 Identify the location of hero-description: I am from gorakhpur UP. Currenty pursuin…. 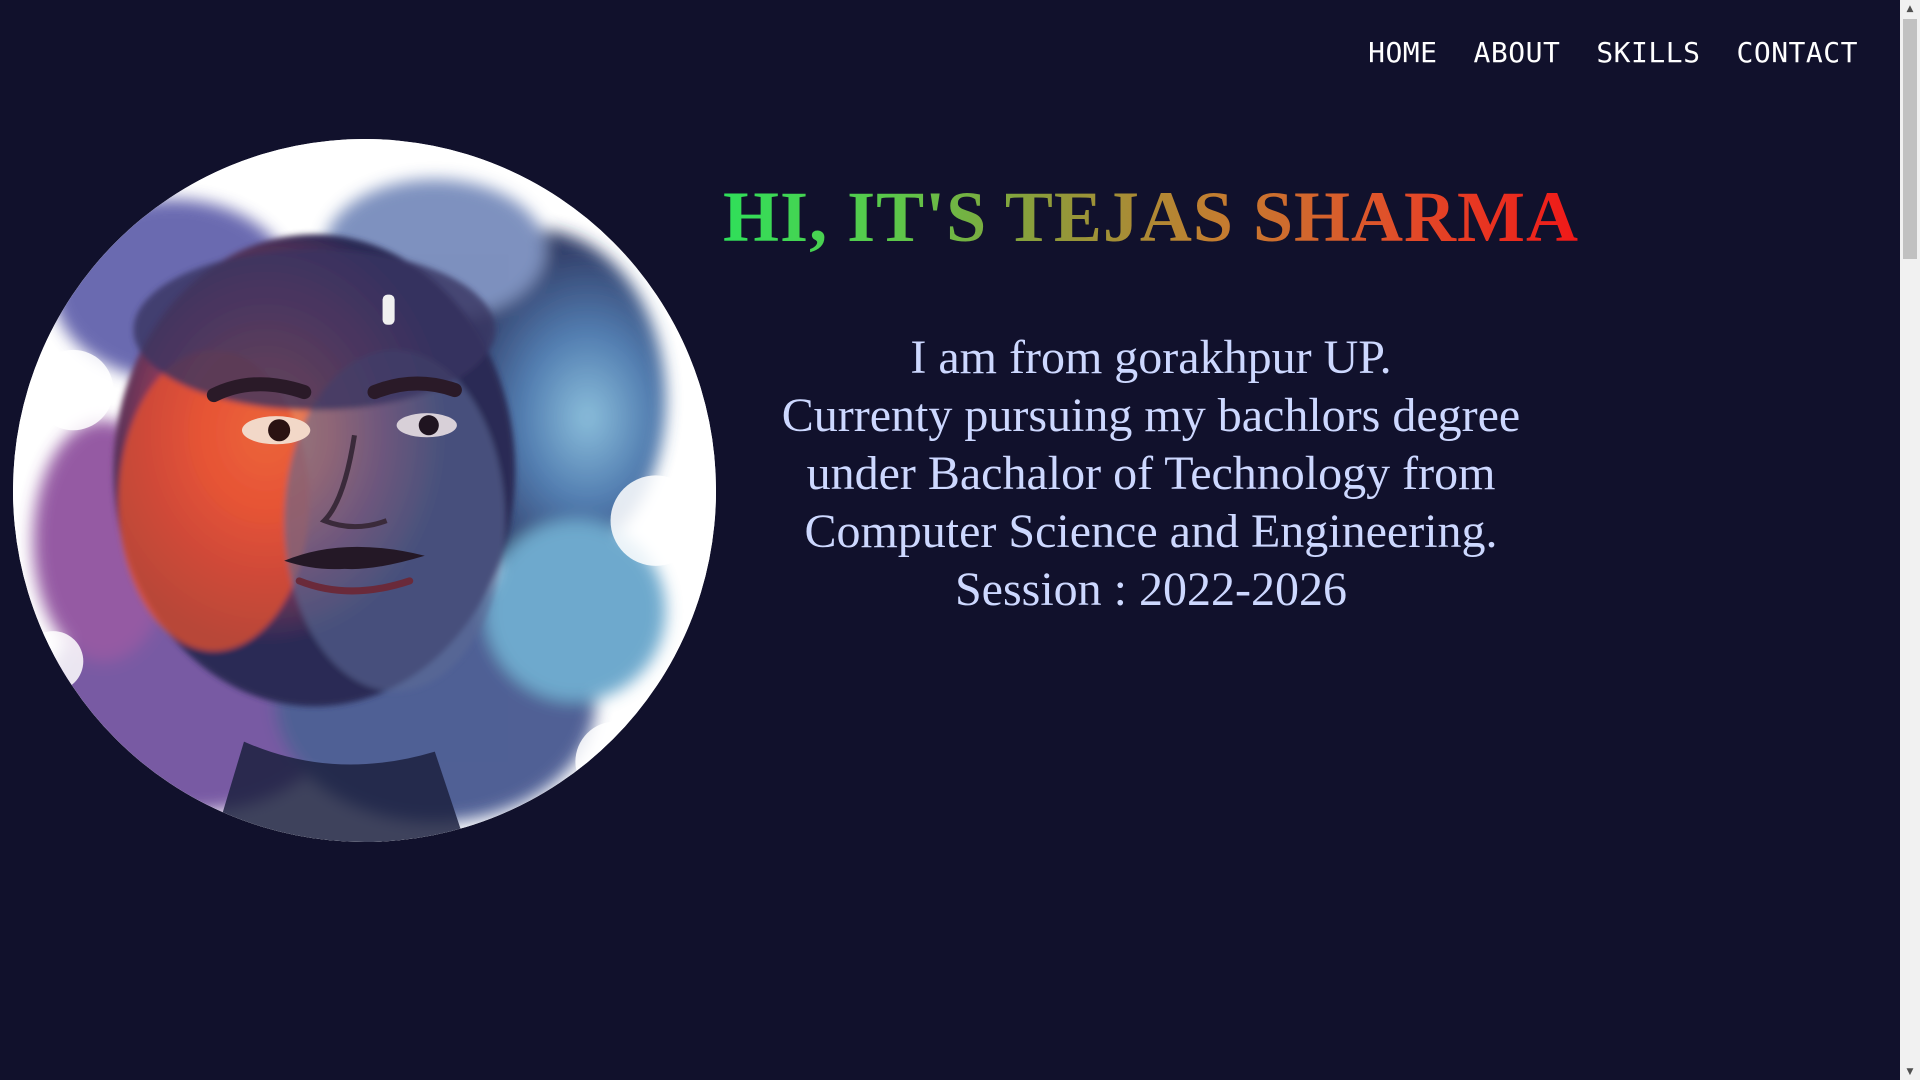
(1151, 474).